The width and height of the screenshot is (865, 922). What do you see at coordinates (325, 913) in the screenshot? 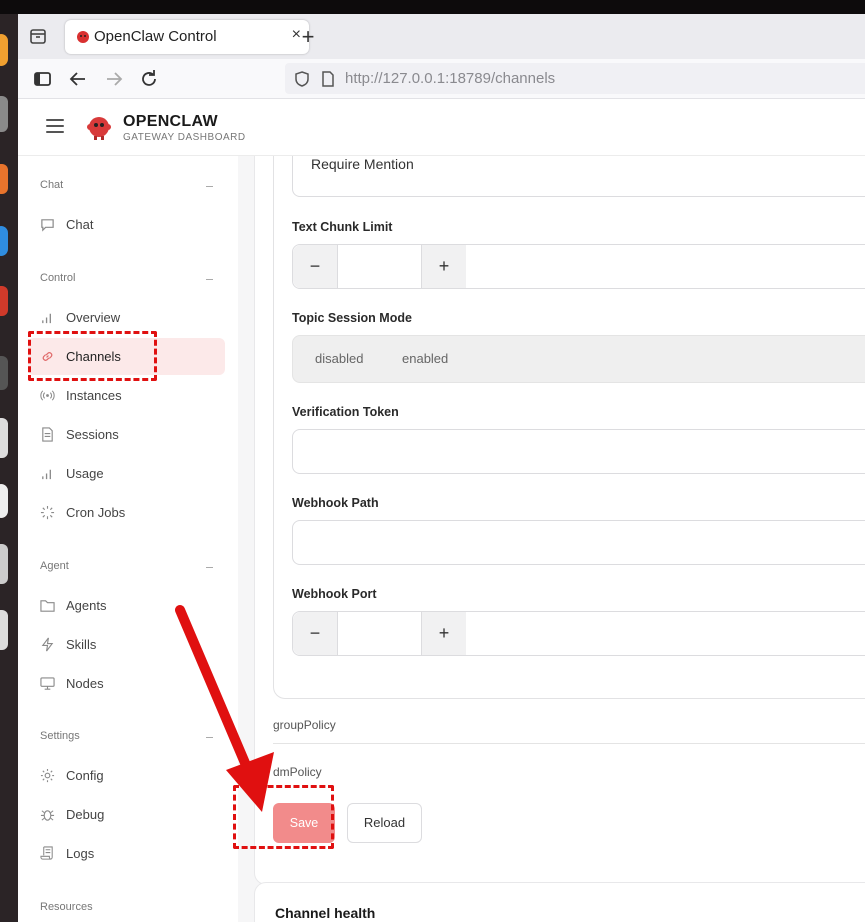
I see `channel-health-title: Channel health` at bounding box center [325, 913].